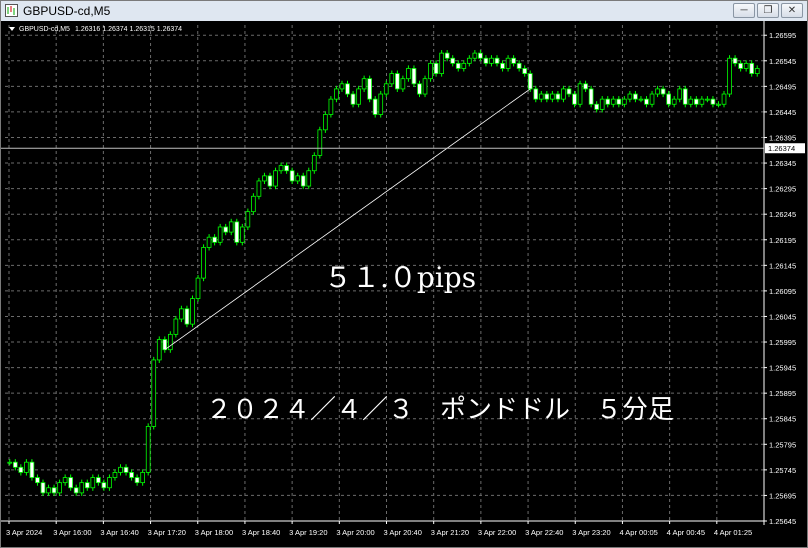 This screenshot has width=808, height=548. I want to click on x-tick-label: 4 Apr 00:05, so click(638, 532).